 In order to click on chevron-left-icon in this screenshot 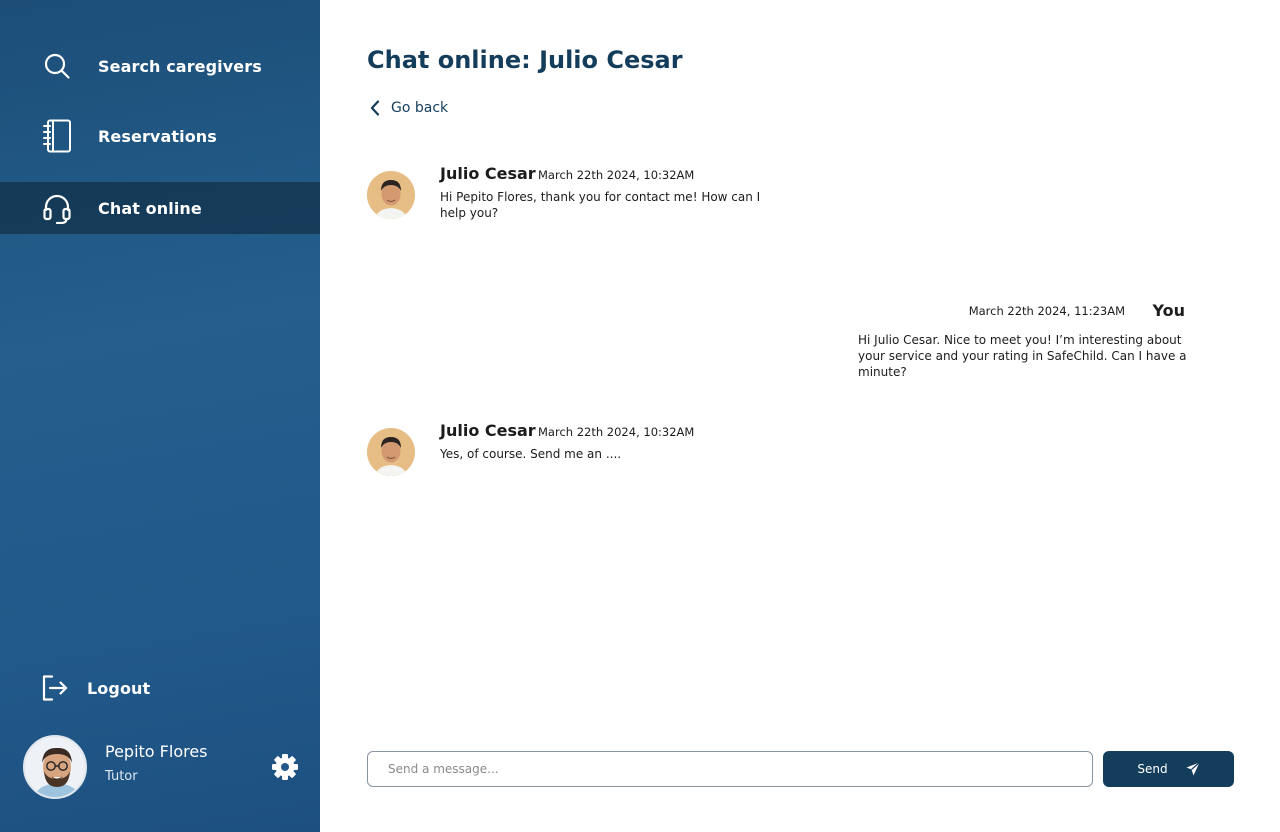, I will do `click(377, 108)`.